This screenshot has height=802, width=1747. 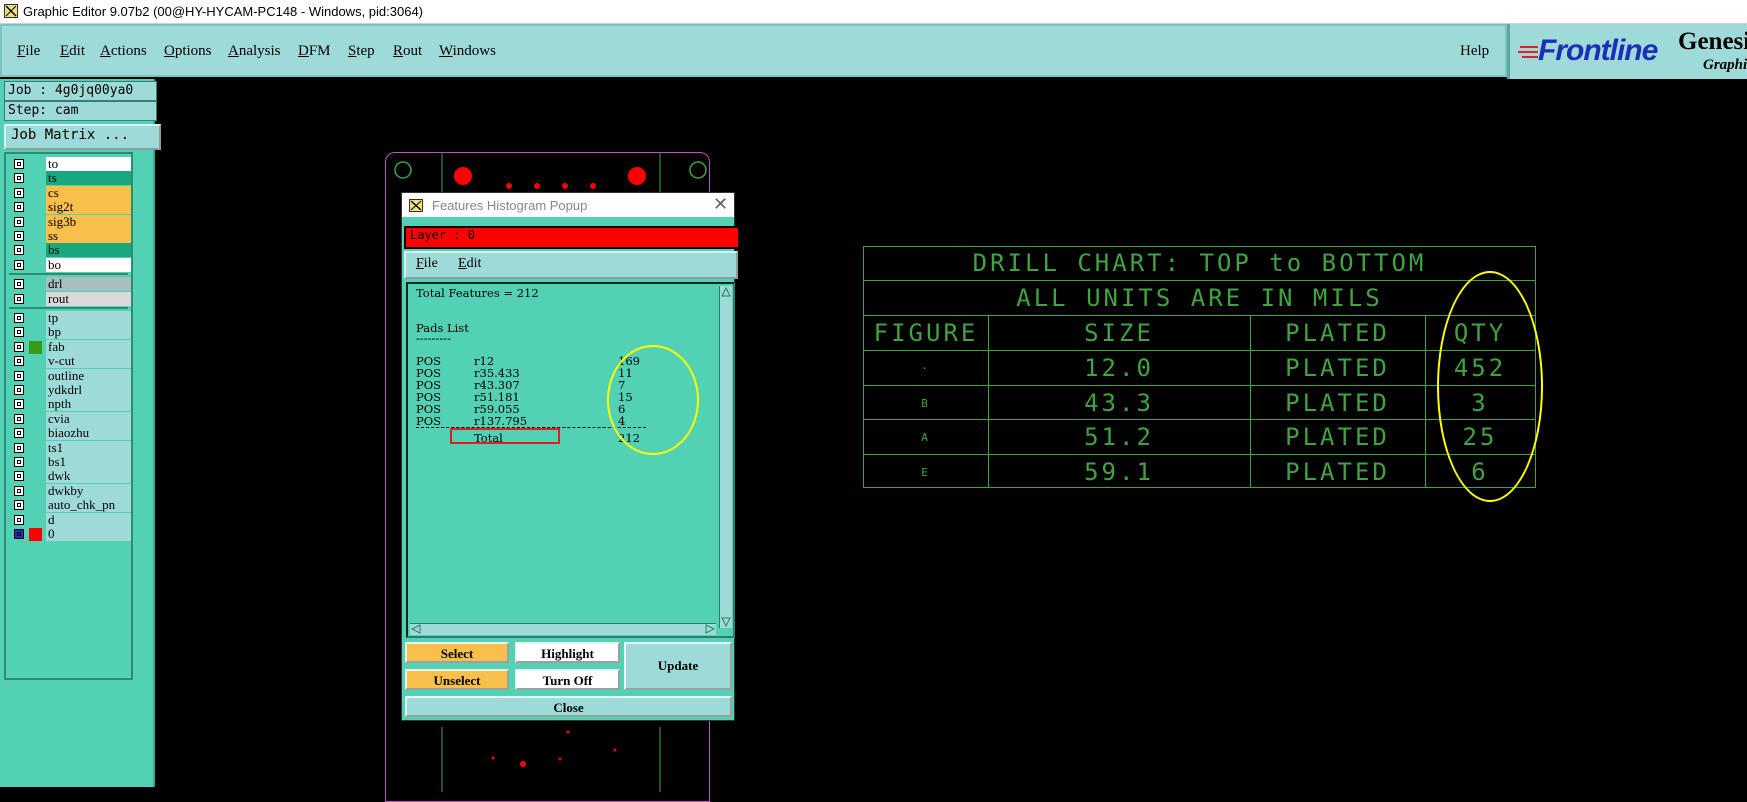 I want to click on layer-name: dwk, so click(x=88, y=476).